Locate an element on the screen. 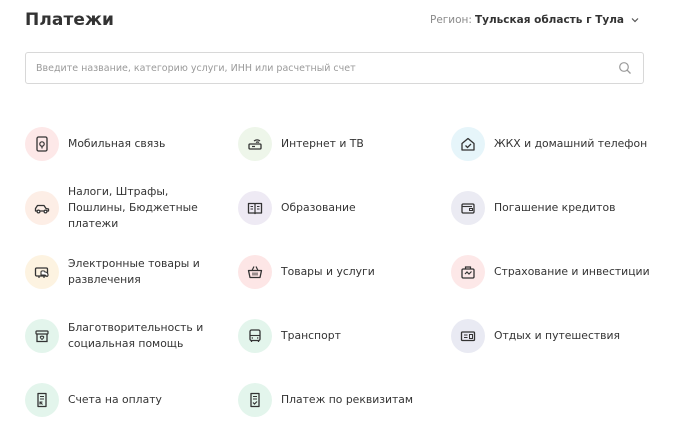 The image size is (700, 437). category-label: Страхование и инвестиции is located at coordinates (572, 271).